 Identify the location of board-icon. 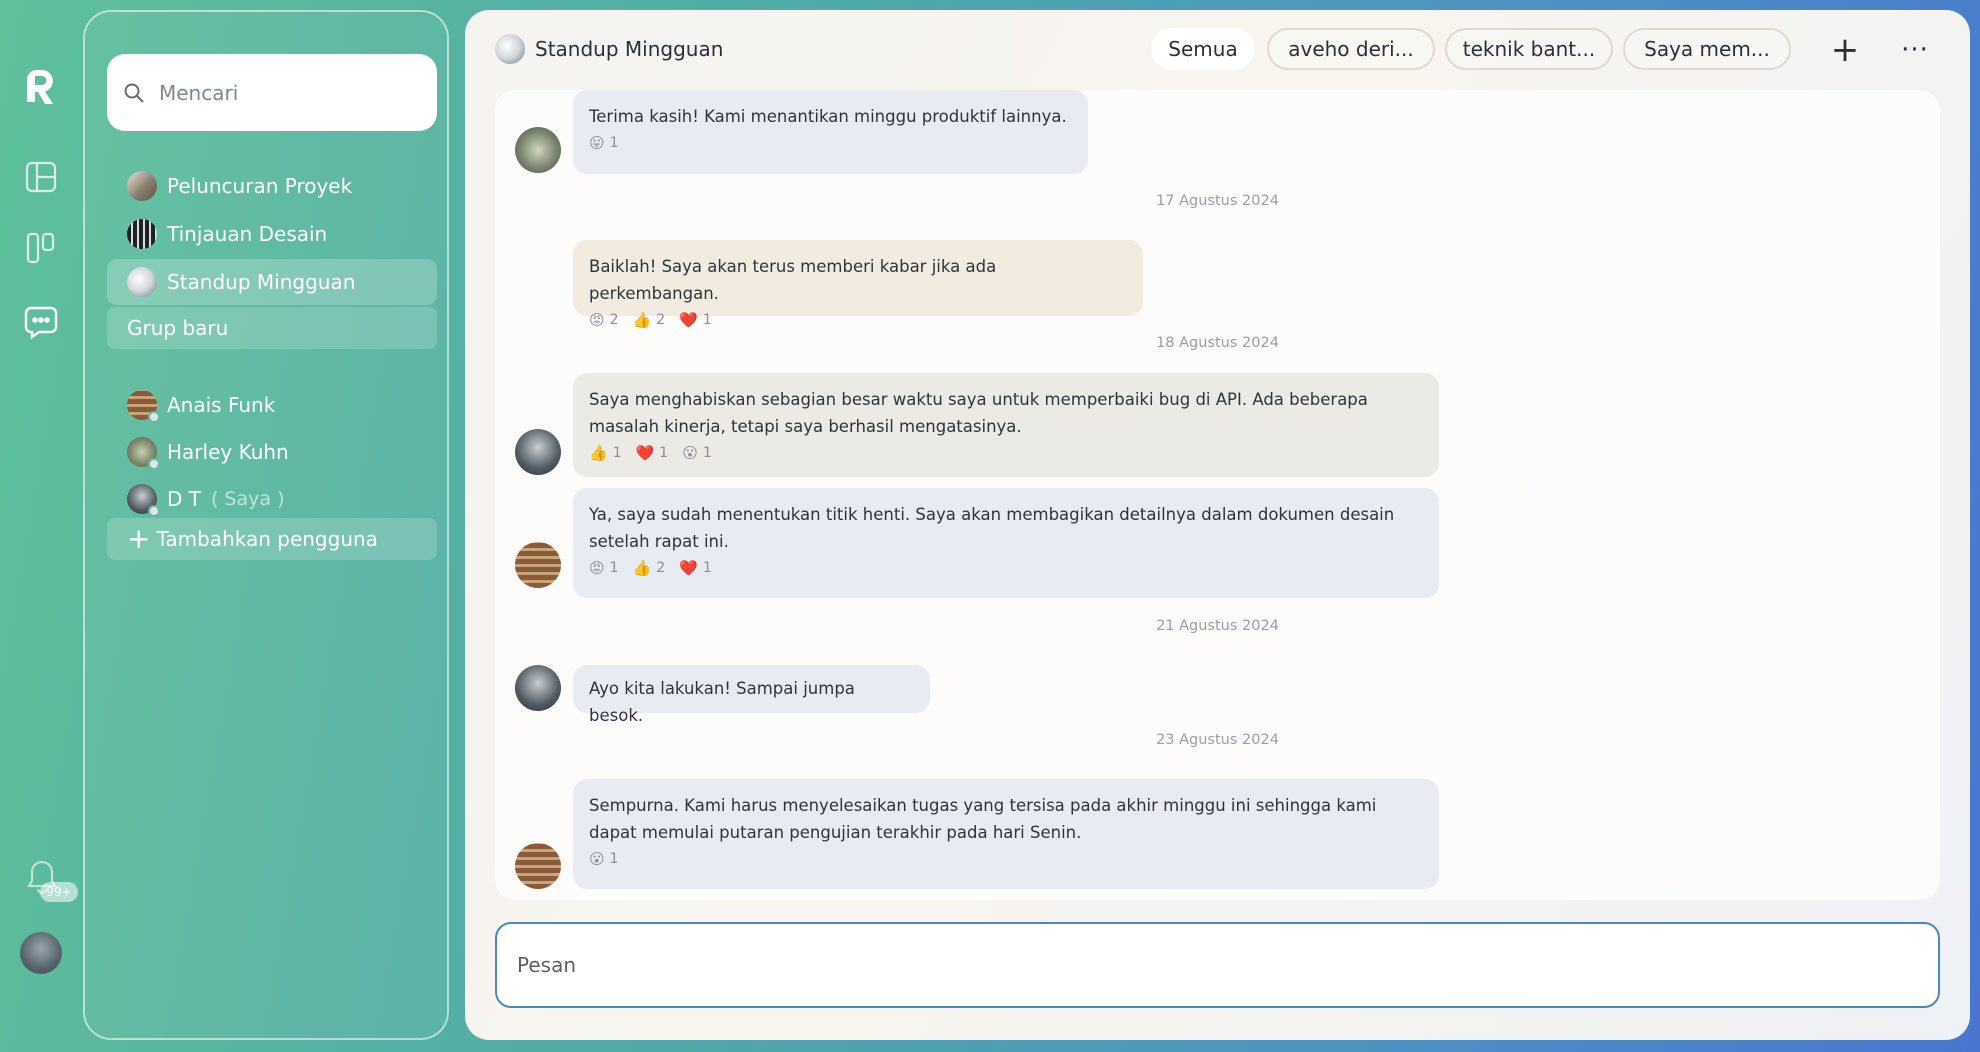
(41, 248).